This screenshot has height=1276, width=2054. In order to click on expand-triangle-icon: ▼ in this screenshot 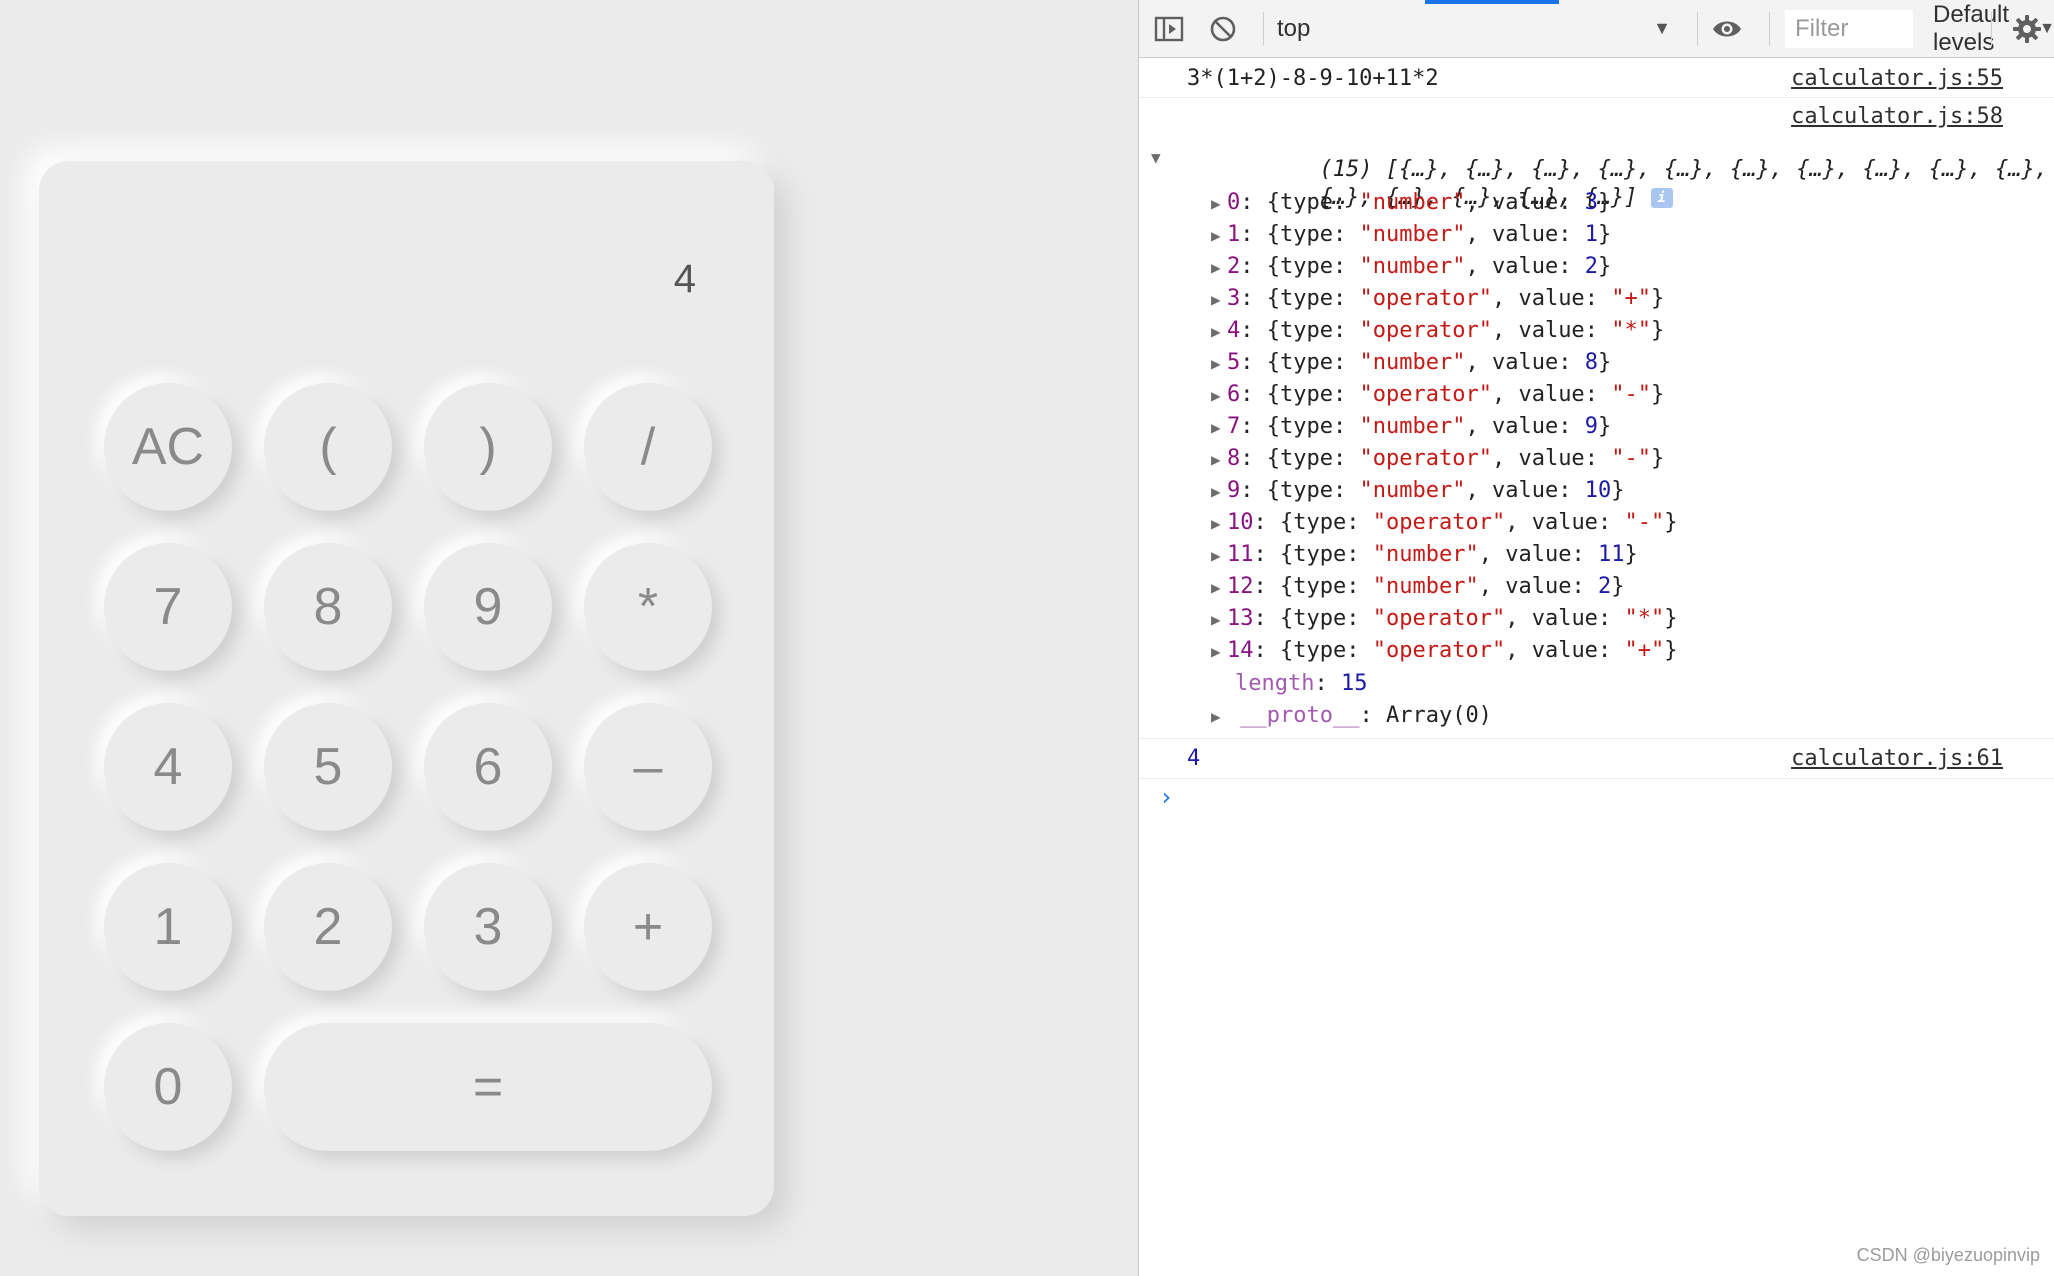, I will do `click(1159, 157)`.